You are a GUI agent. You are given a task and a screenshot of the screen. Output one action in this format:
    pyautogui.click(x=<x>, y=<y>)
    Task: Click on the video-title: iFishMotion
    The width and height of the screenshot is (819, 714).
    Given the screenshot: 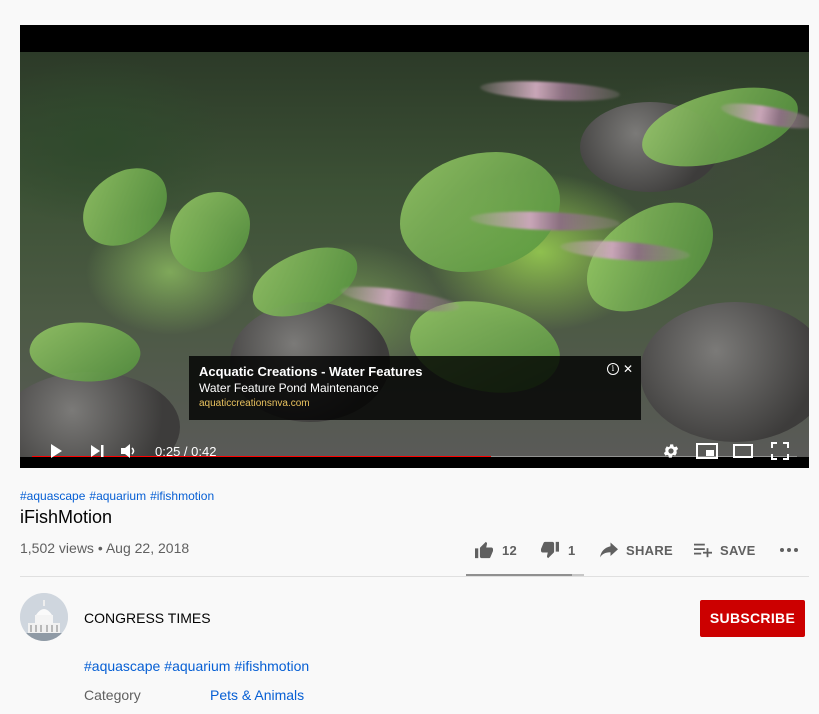 What is the action you would take?
    pyautogui.click(x=66, y=517)
    